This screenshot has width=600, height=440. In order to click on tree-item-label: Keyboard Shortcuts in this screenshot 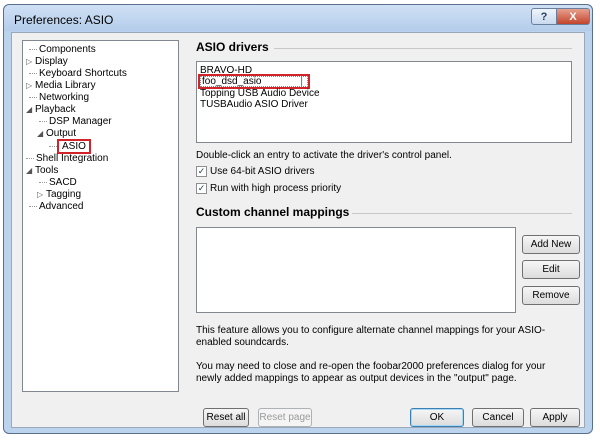, I will do `click(83, 73)`.